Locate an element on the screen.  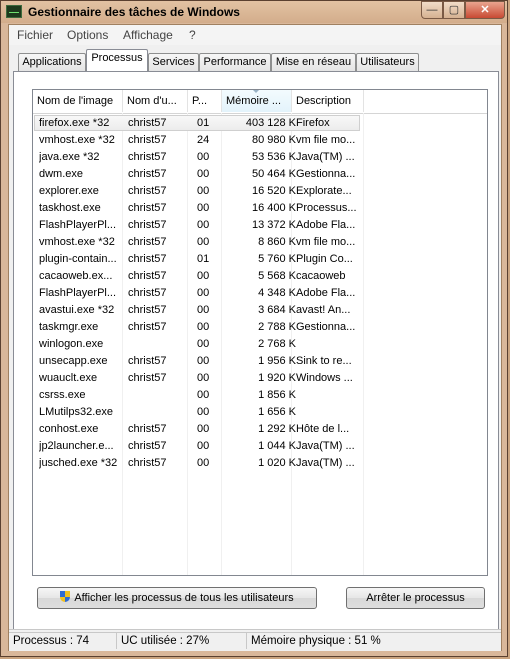
process-memory: 5 568 K is located at coordinates (277, 276).